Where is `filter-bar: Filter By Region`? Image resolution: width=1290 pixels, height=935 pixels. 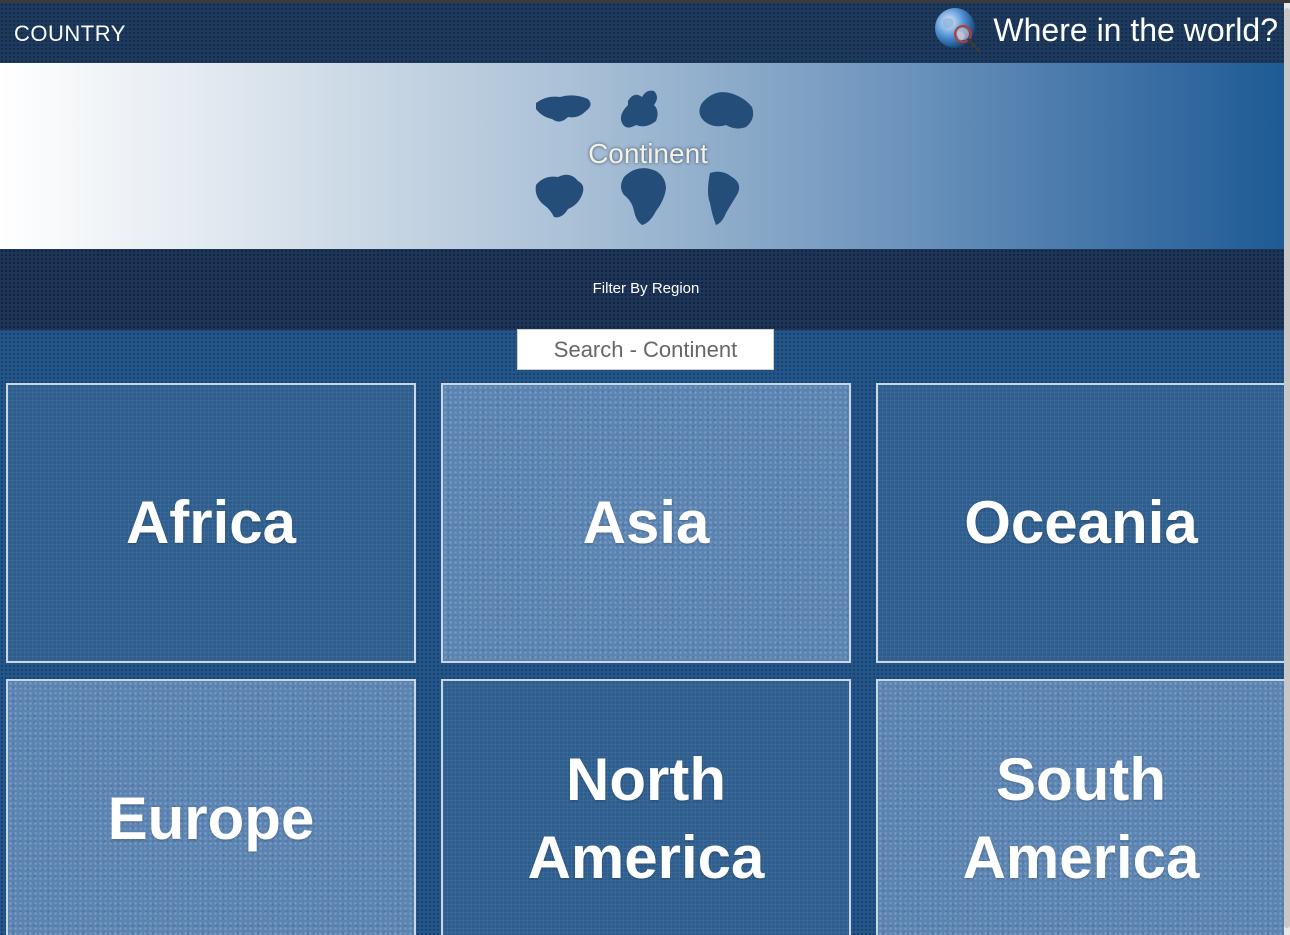 filter-bar: Filter By Region is located at coordinates (642, 289).